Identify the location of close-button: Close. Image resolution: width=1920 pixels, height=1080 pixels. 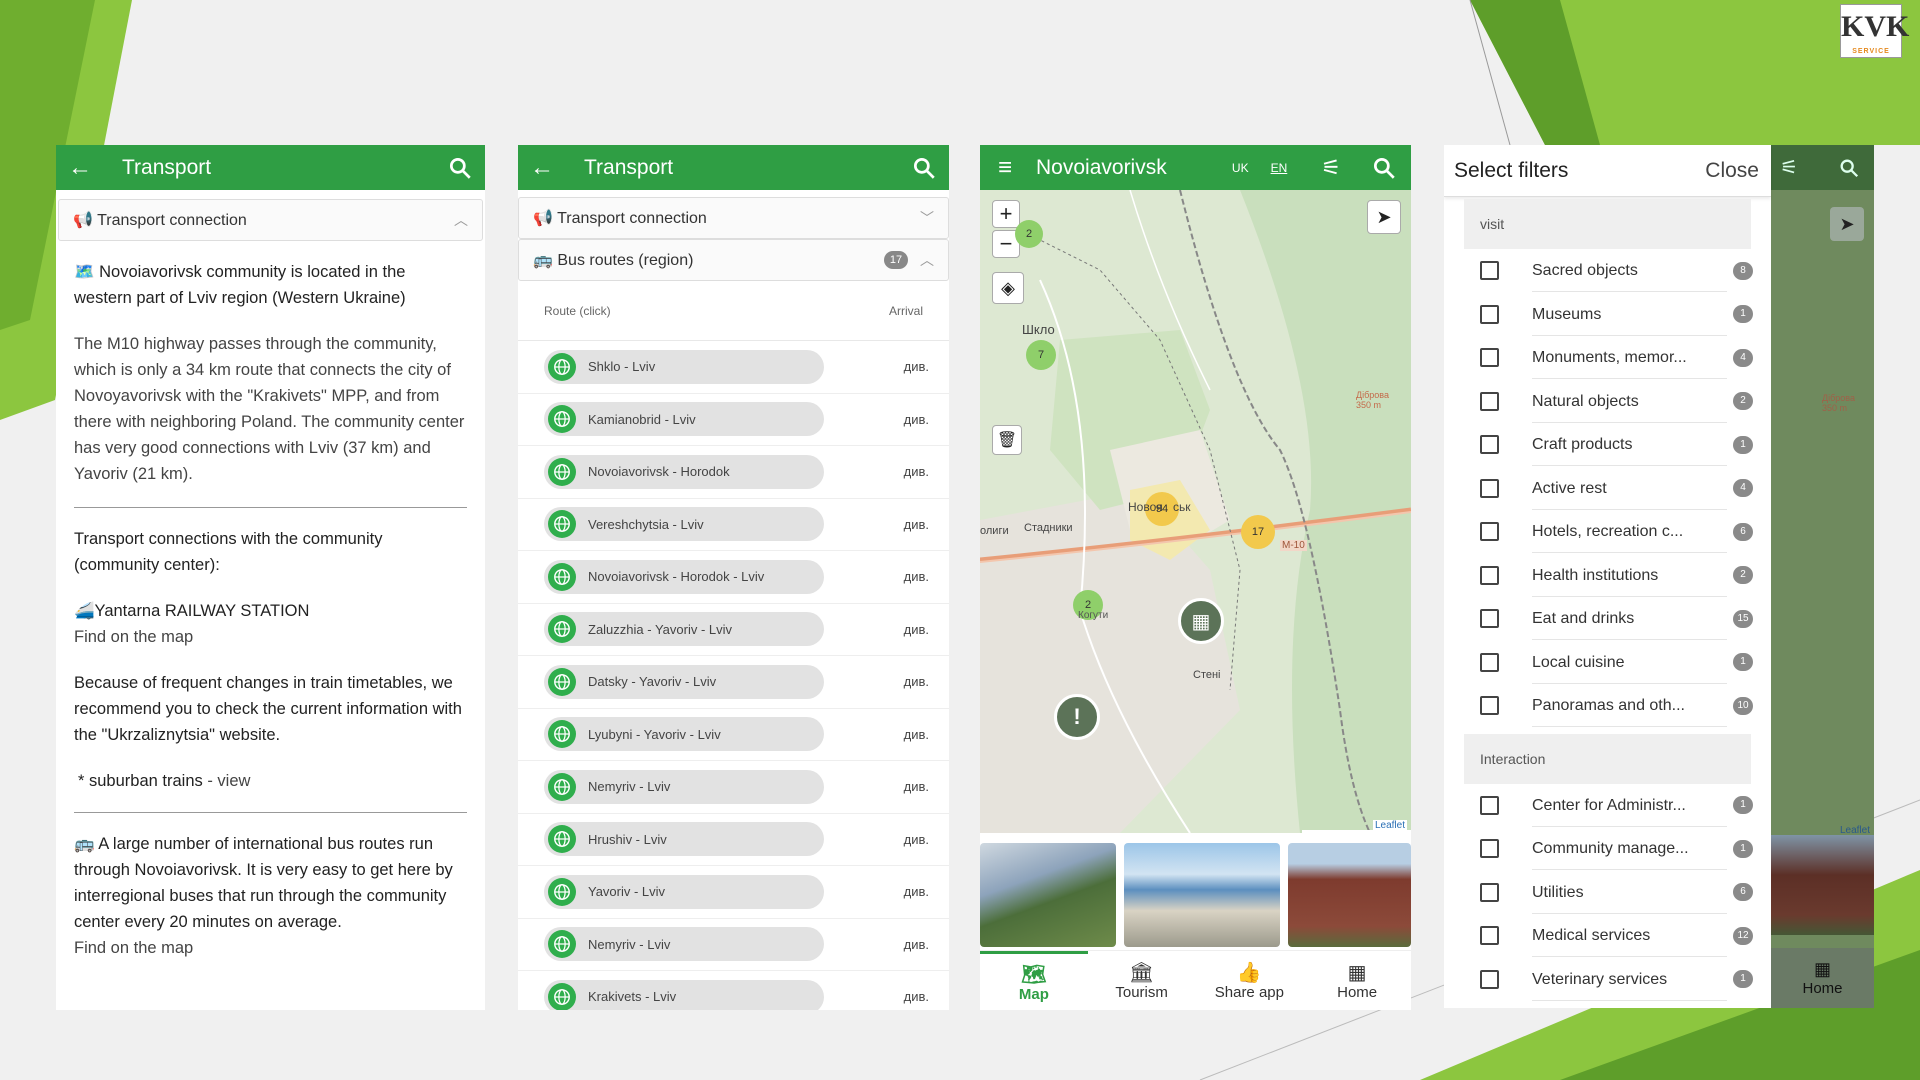
(1732, 171).